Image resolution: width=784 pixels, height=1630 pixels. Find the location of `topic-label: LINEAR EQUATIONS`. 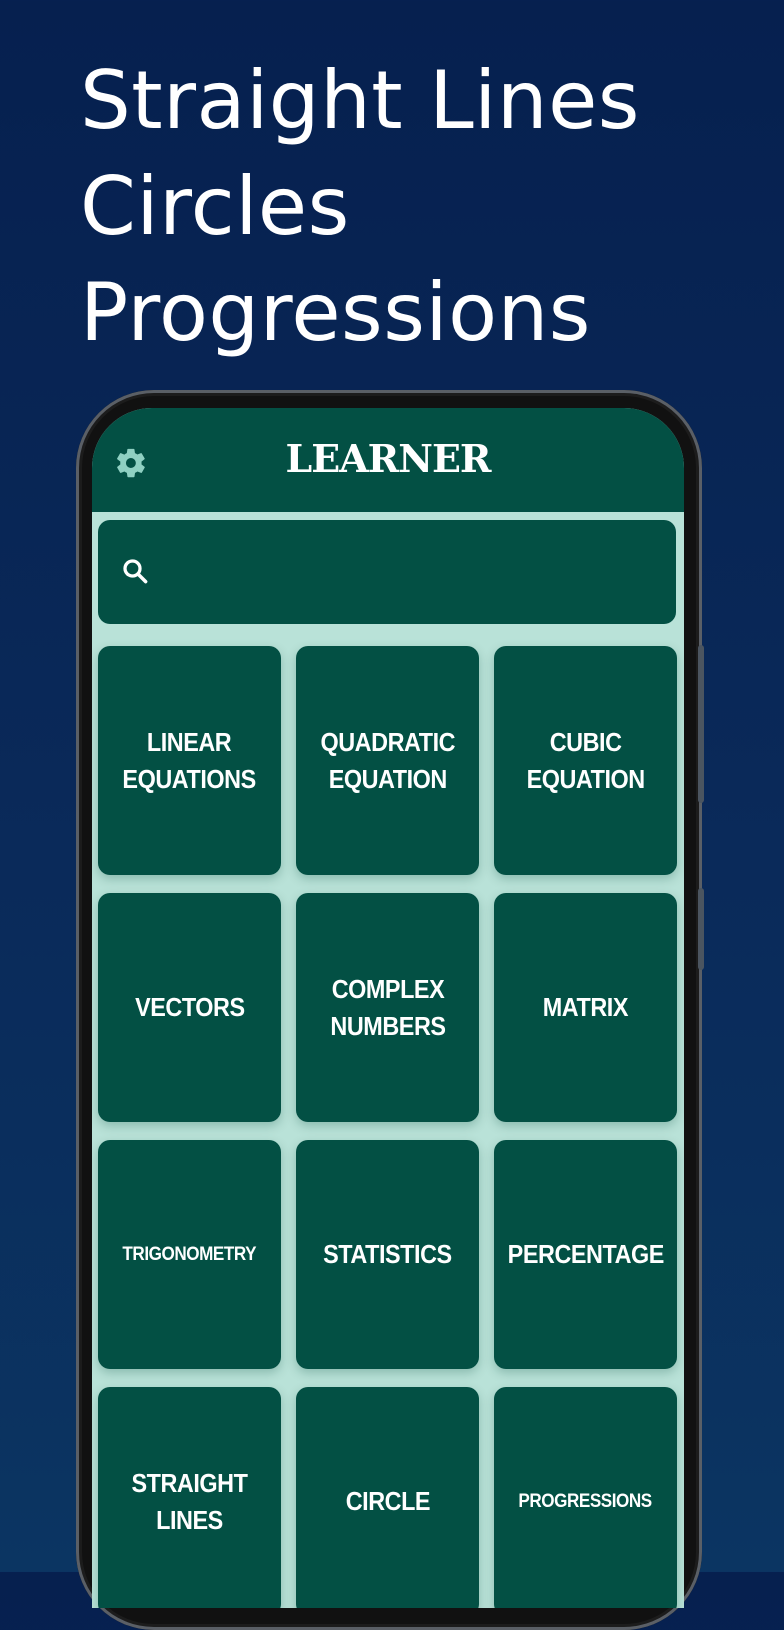

topic-label: LINEAR EQUATIONS is located at coordinates (189, 760).